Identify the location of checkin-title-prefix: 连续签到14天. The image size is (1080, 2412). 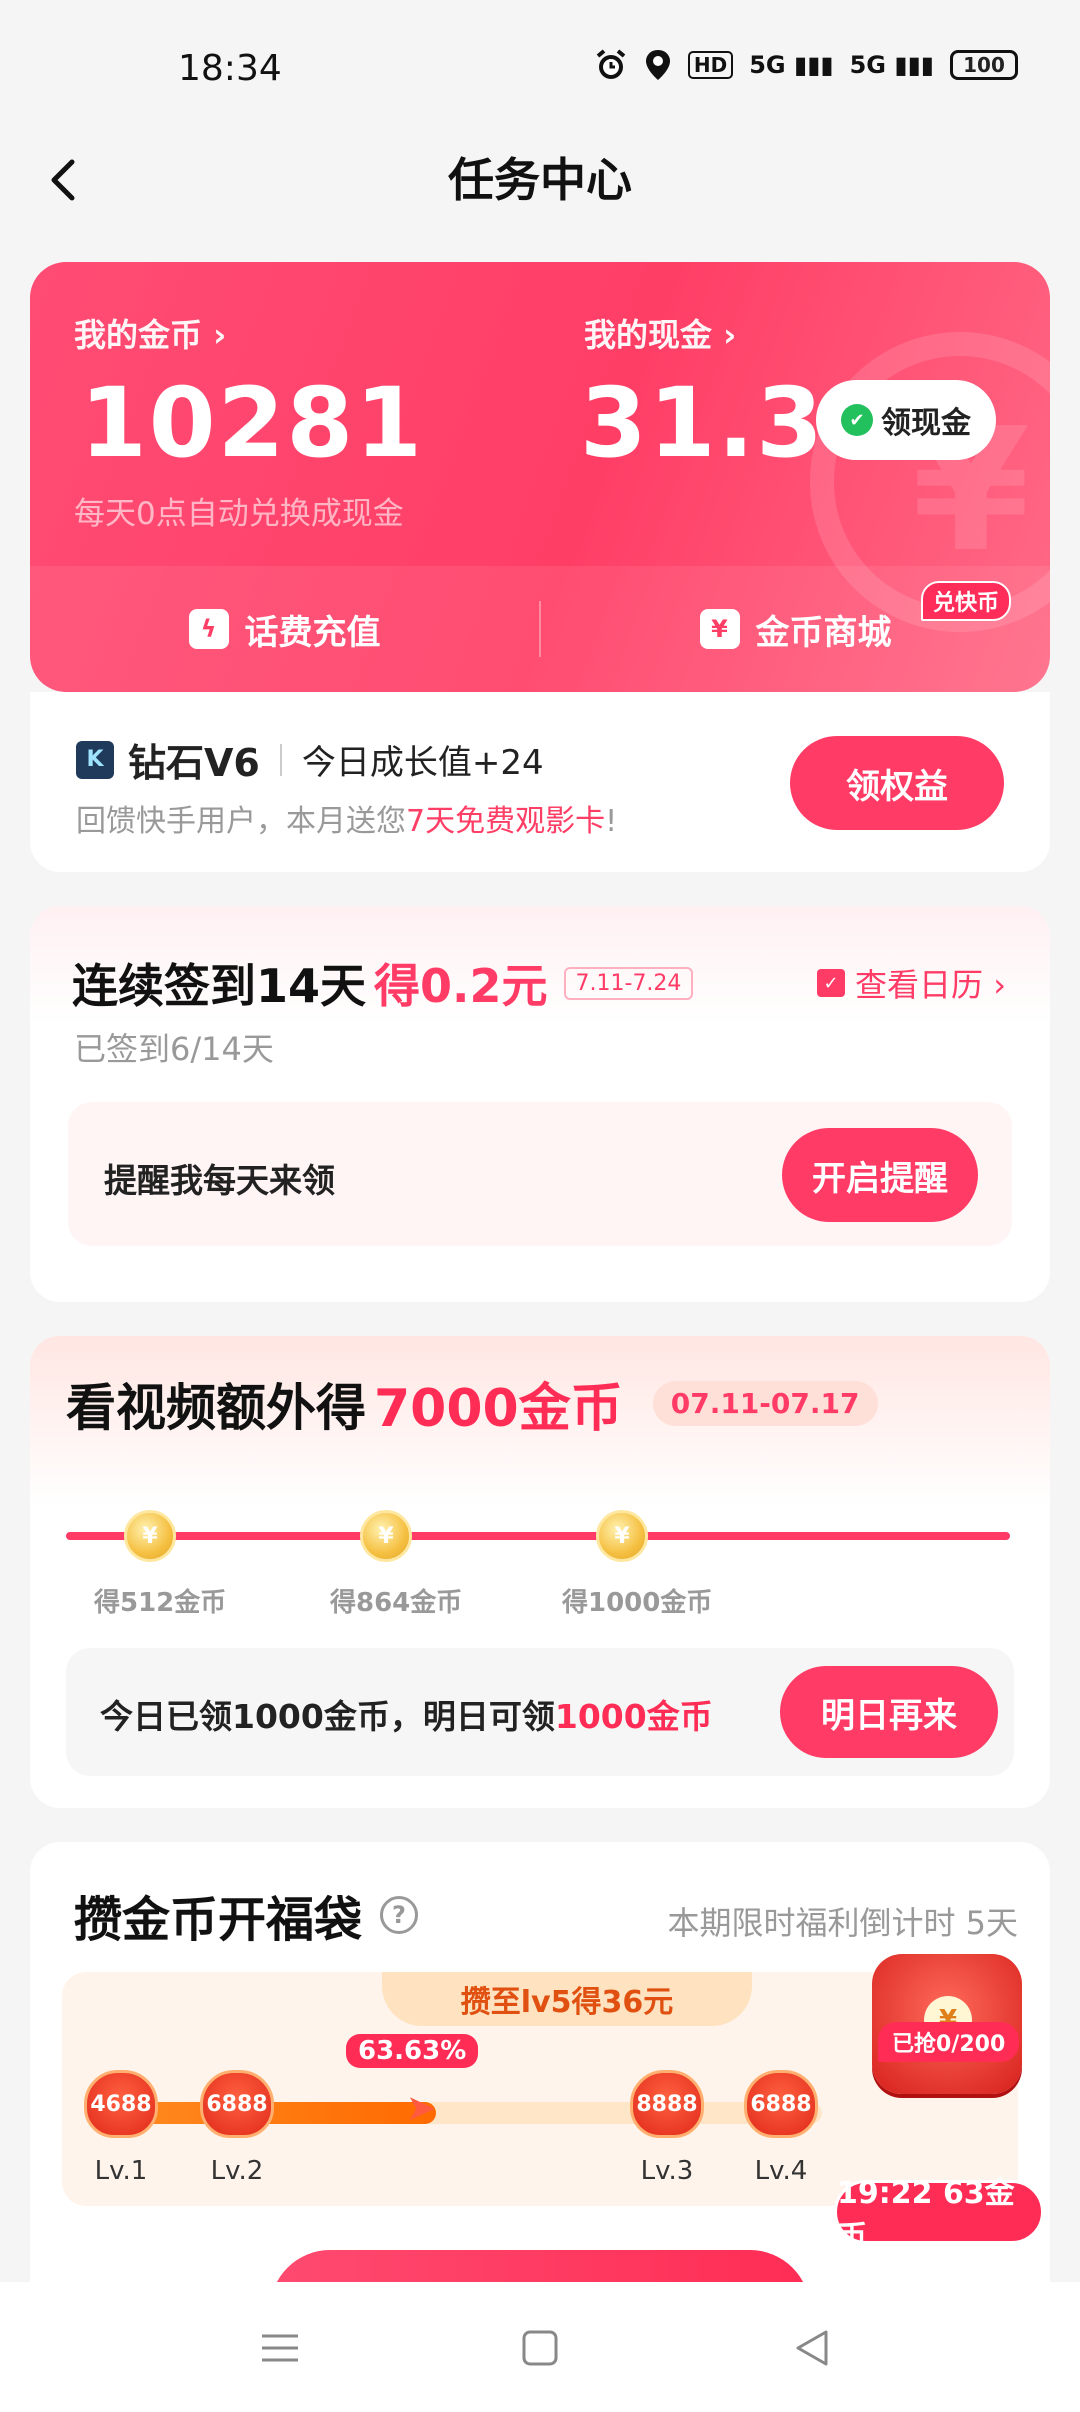
(219, 986).